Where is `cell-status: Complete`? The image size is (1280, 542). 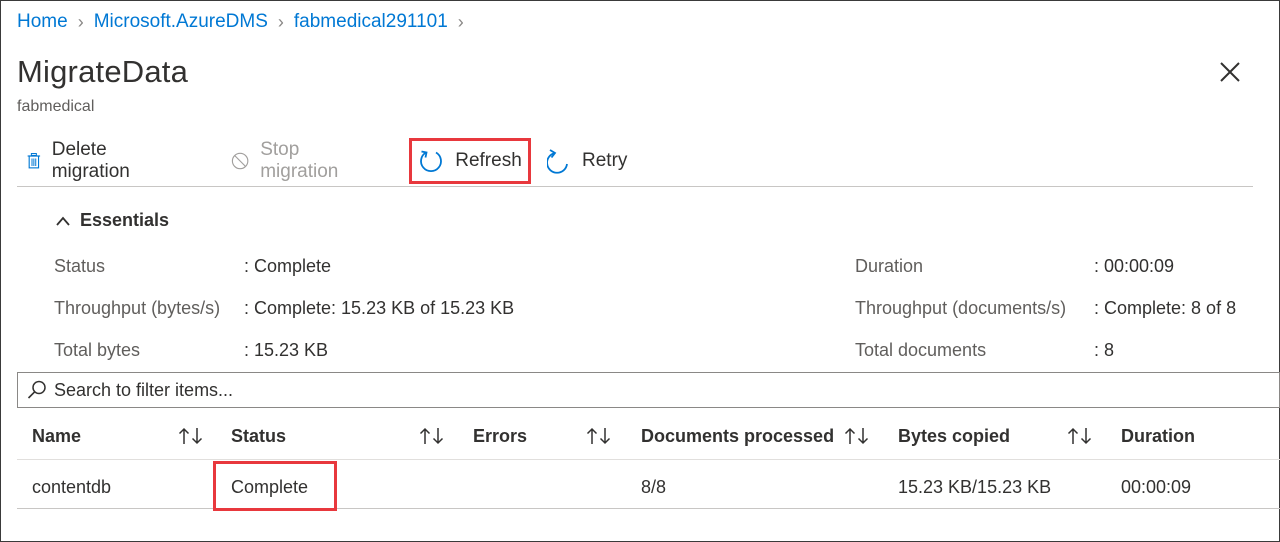
cell-status: Complete is located at coordinates (270, 487).